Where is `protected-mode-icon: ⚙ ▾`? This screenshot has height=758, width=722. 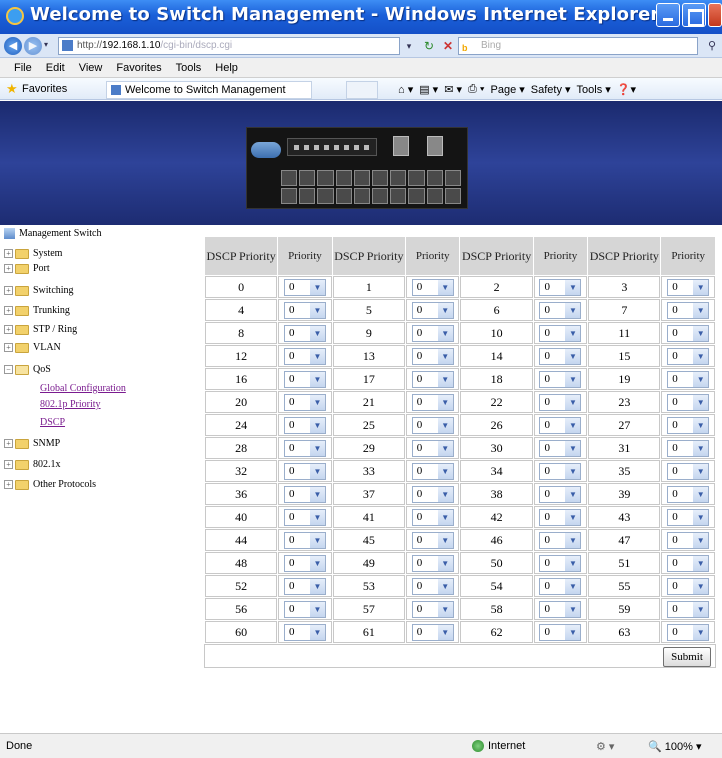 protected-mode-icon: ⚙ ▾ is located at coordinates (605, 746).